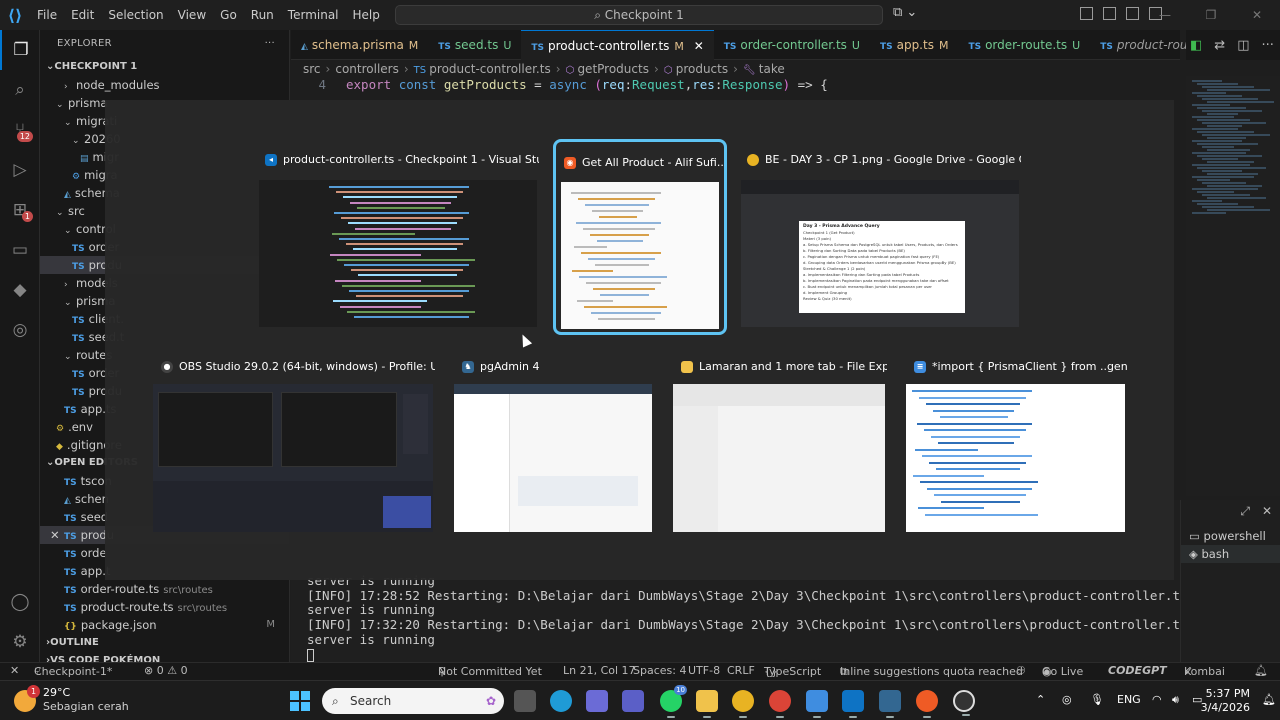 Image resolution: width=1280 pixels, height=720 pixels. I want to click on copilot-app-icon, so click(597, 701).